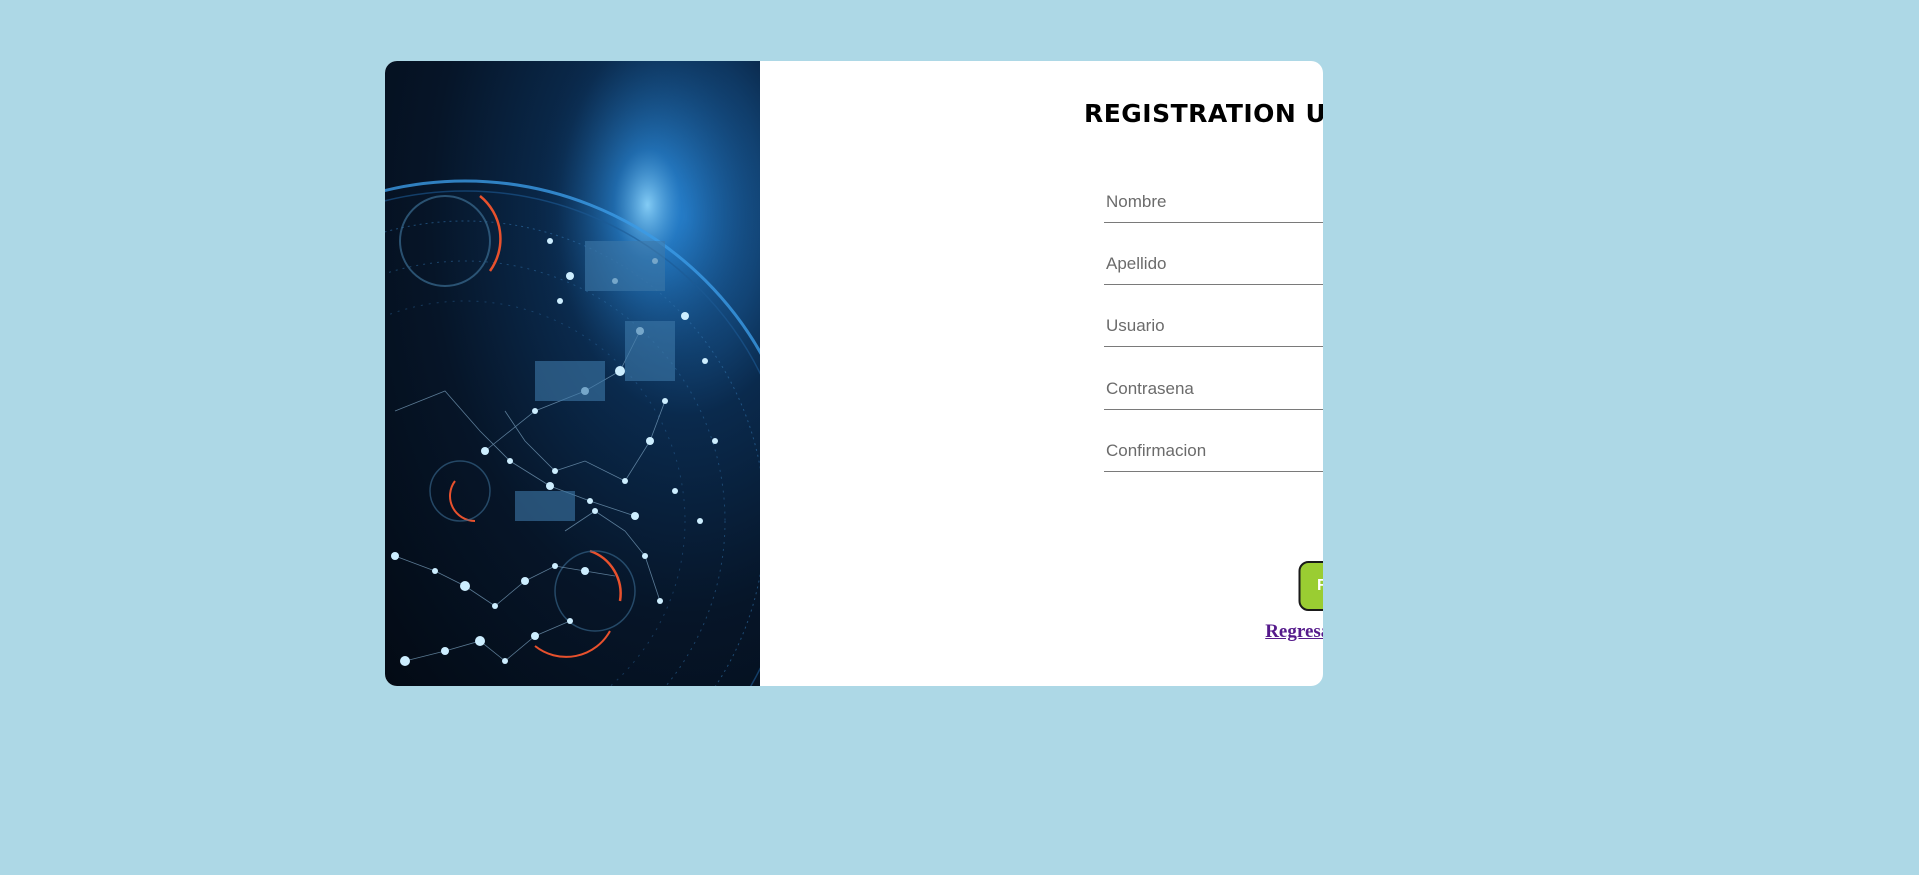 The image size is (1919, 875). What do you see at coordinates (1203, 113) in the screenshot?
I see `form-title: REGISTRATION USUARIO` at bounding box center [1203, 113].